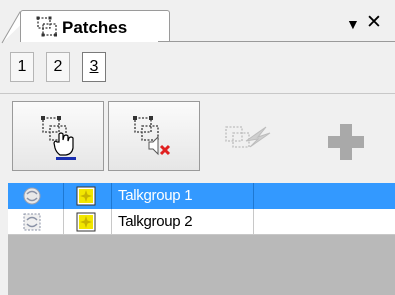  Describe the element at coordinates (95, 27) in the screenshot. I see `panel-title: Patches` at that location.